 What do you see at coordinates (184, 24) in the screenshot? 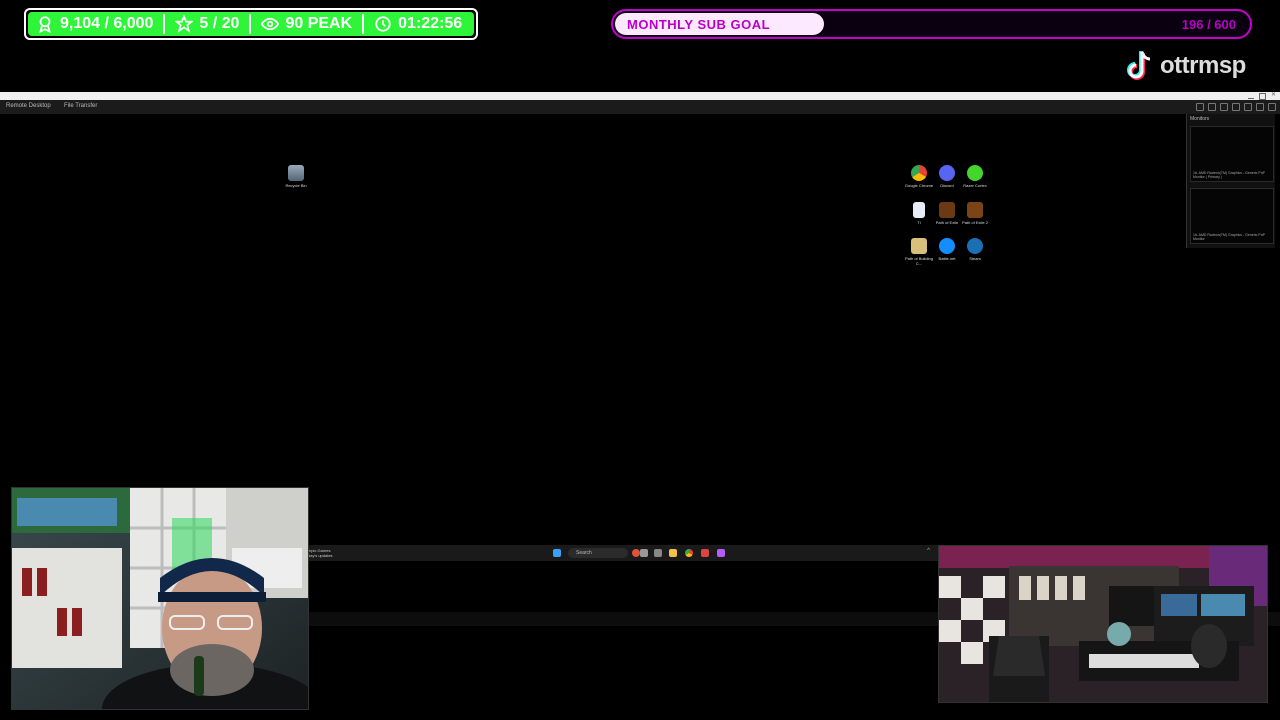
I see `star-icon` at bounding box center [184, 24].